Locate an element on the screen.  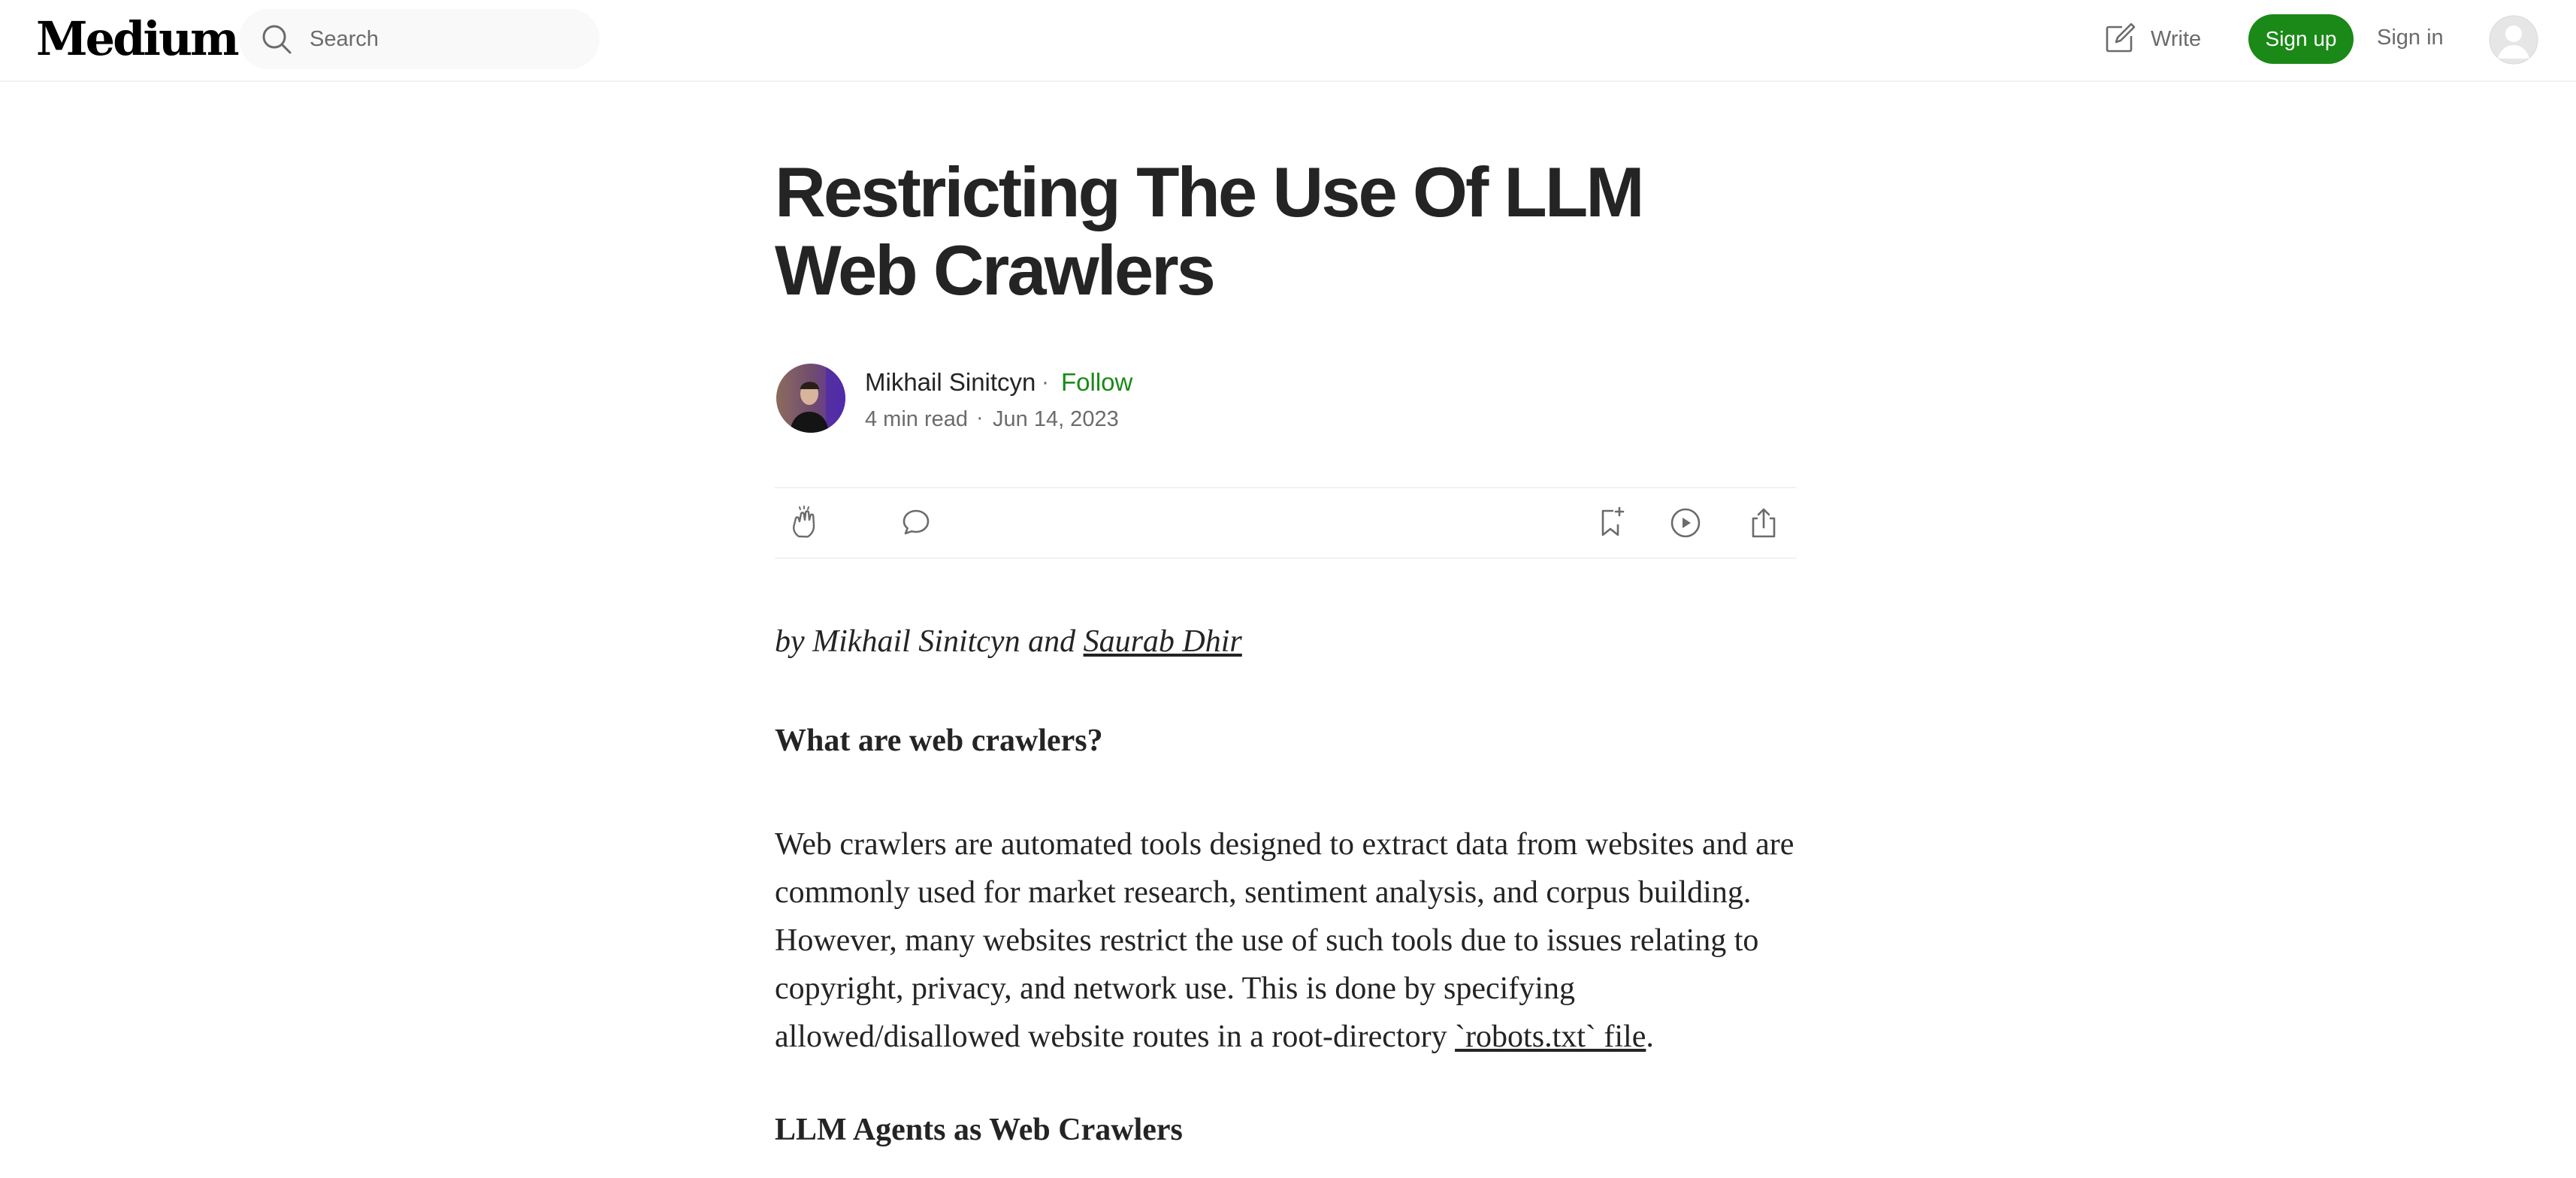
publish-date: Jun 14, 2023 is located at coordinates (1056, 419).